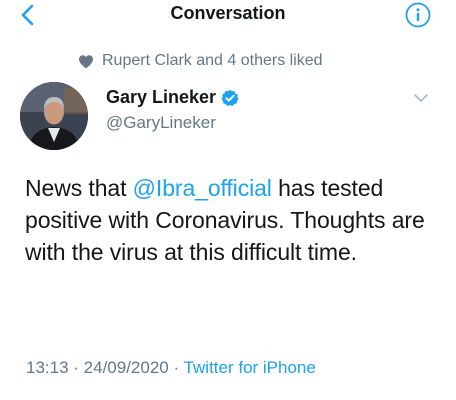 The width and height of the screenshot is (456, 400). What do you see at coordinates (421, 98) in the screenshot?
I see `chevron-down-icon` at bounding box center [421, 98].